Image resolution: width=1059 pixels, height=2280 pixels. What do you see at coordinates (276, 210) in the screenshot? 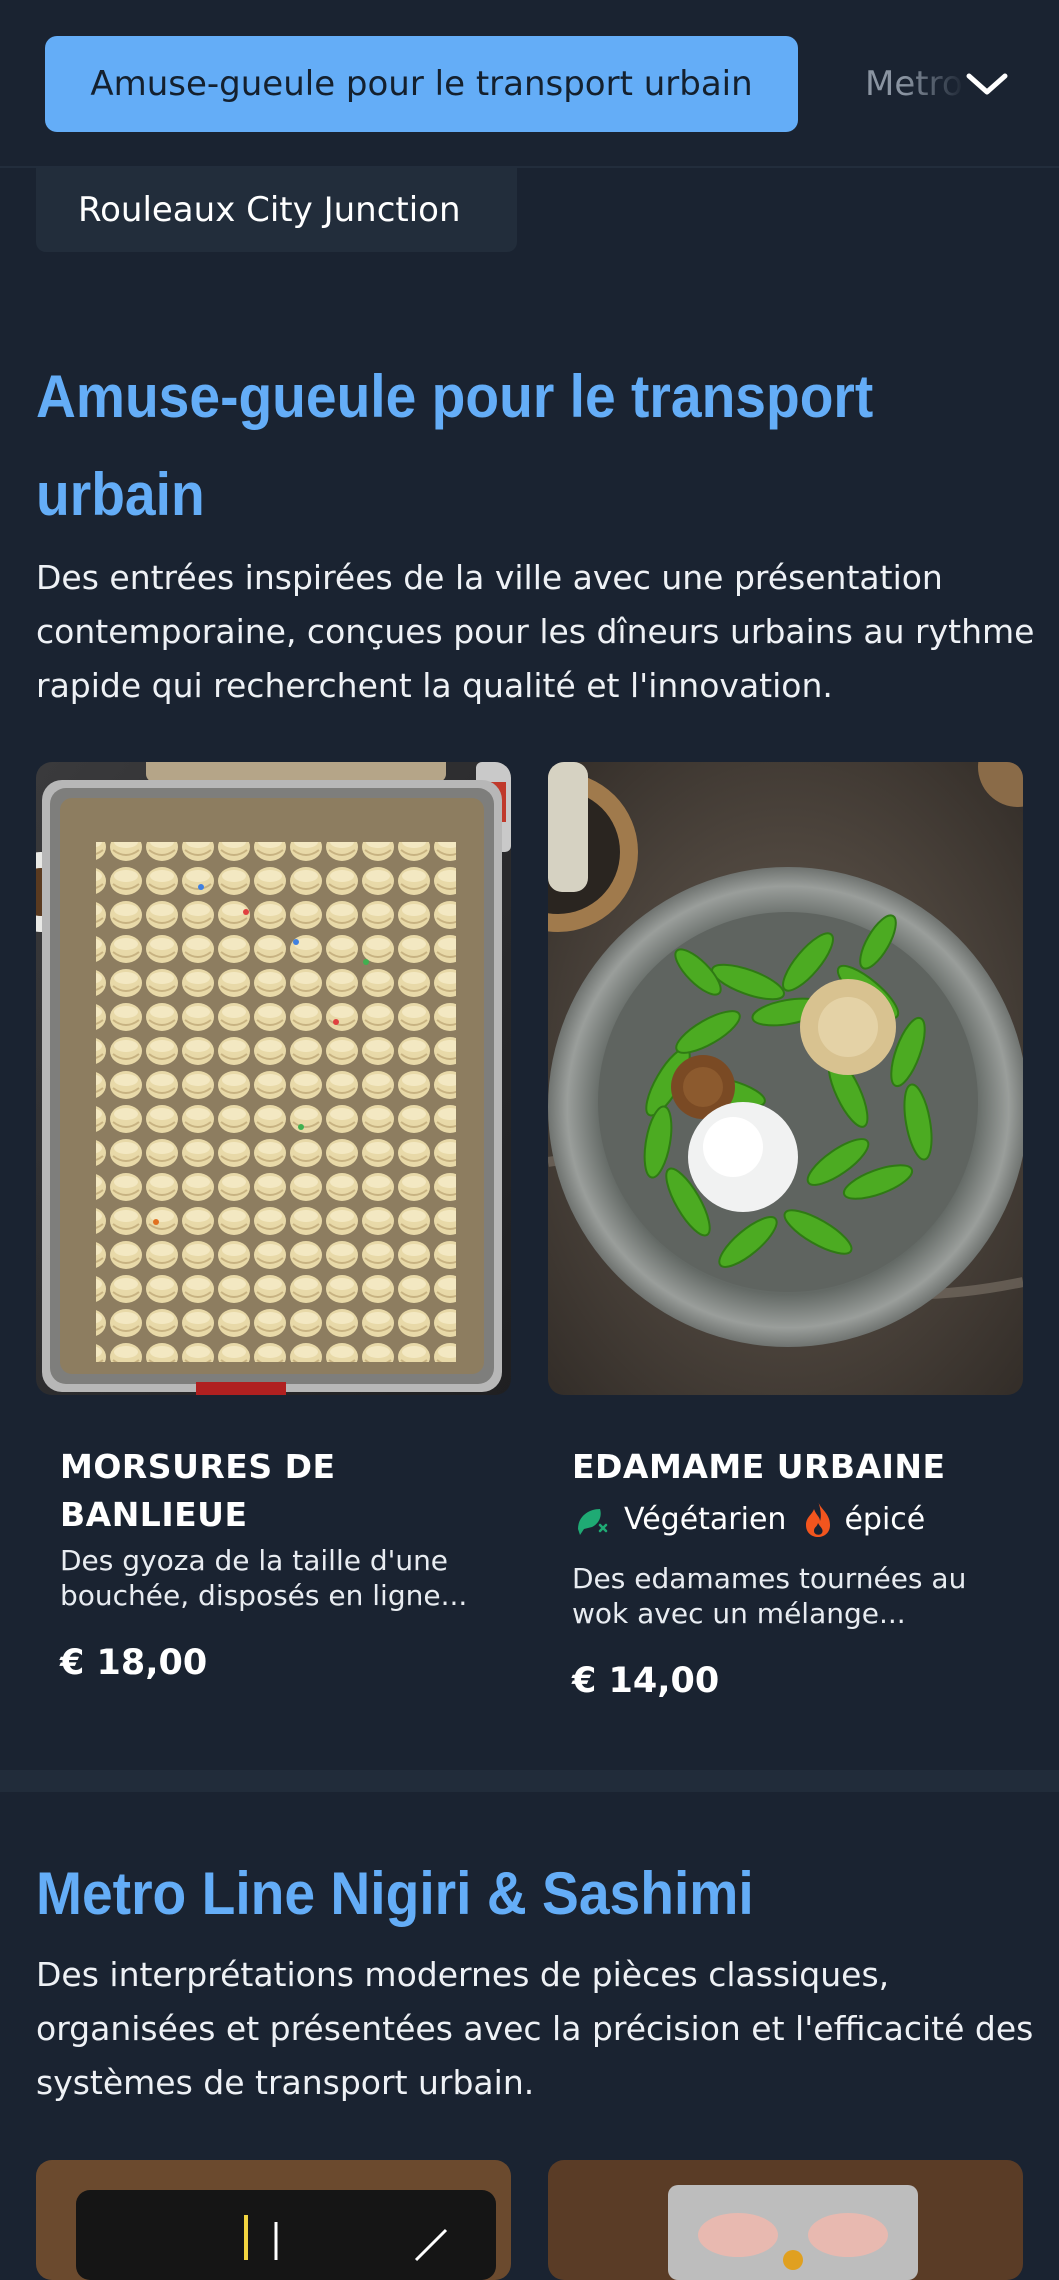
I see `subcategory-chip: Rouleaux City Junction` at bounding box center [276, 210].